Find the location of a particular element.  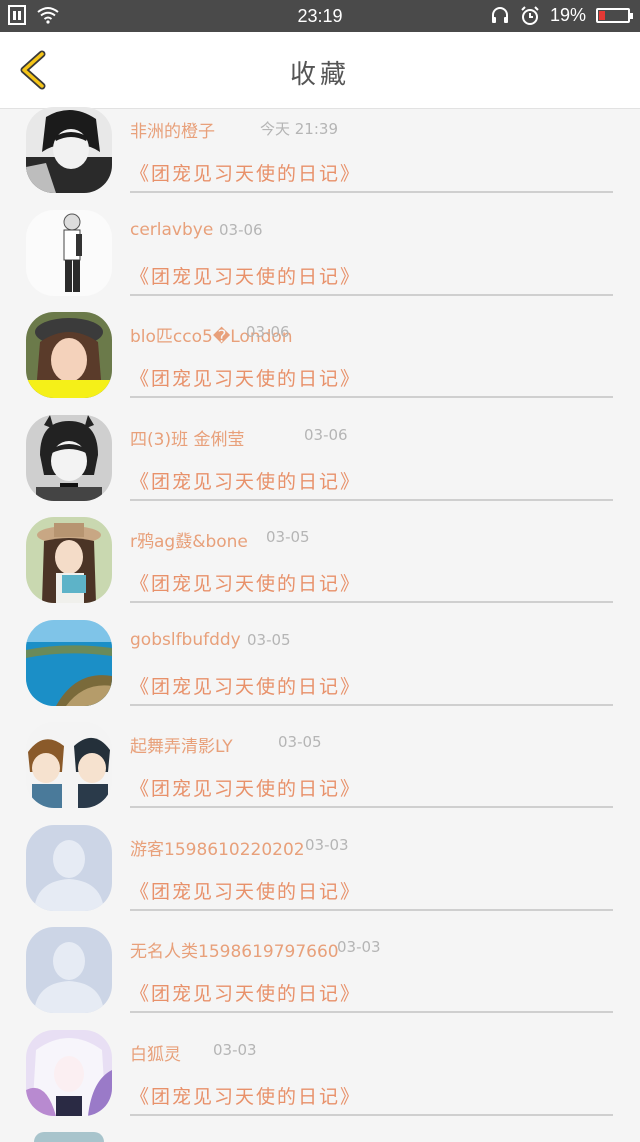

list-item: 非洲的橙子 今天 21:39 《团宠见习天使的日记》 is located at coordinates (320, 159).